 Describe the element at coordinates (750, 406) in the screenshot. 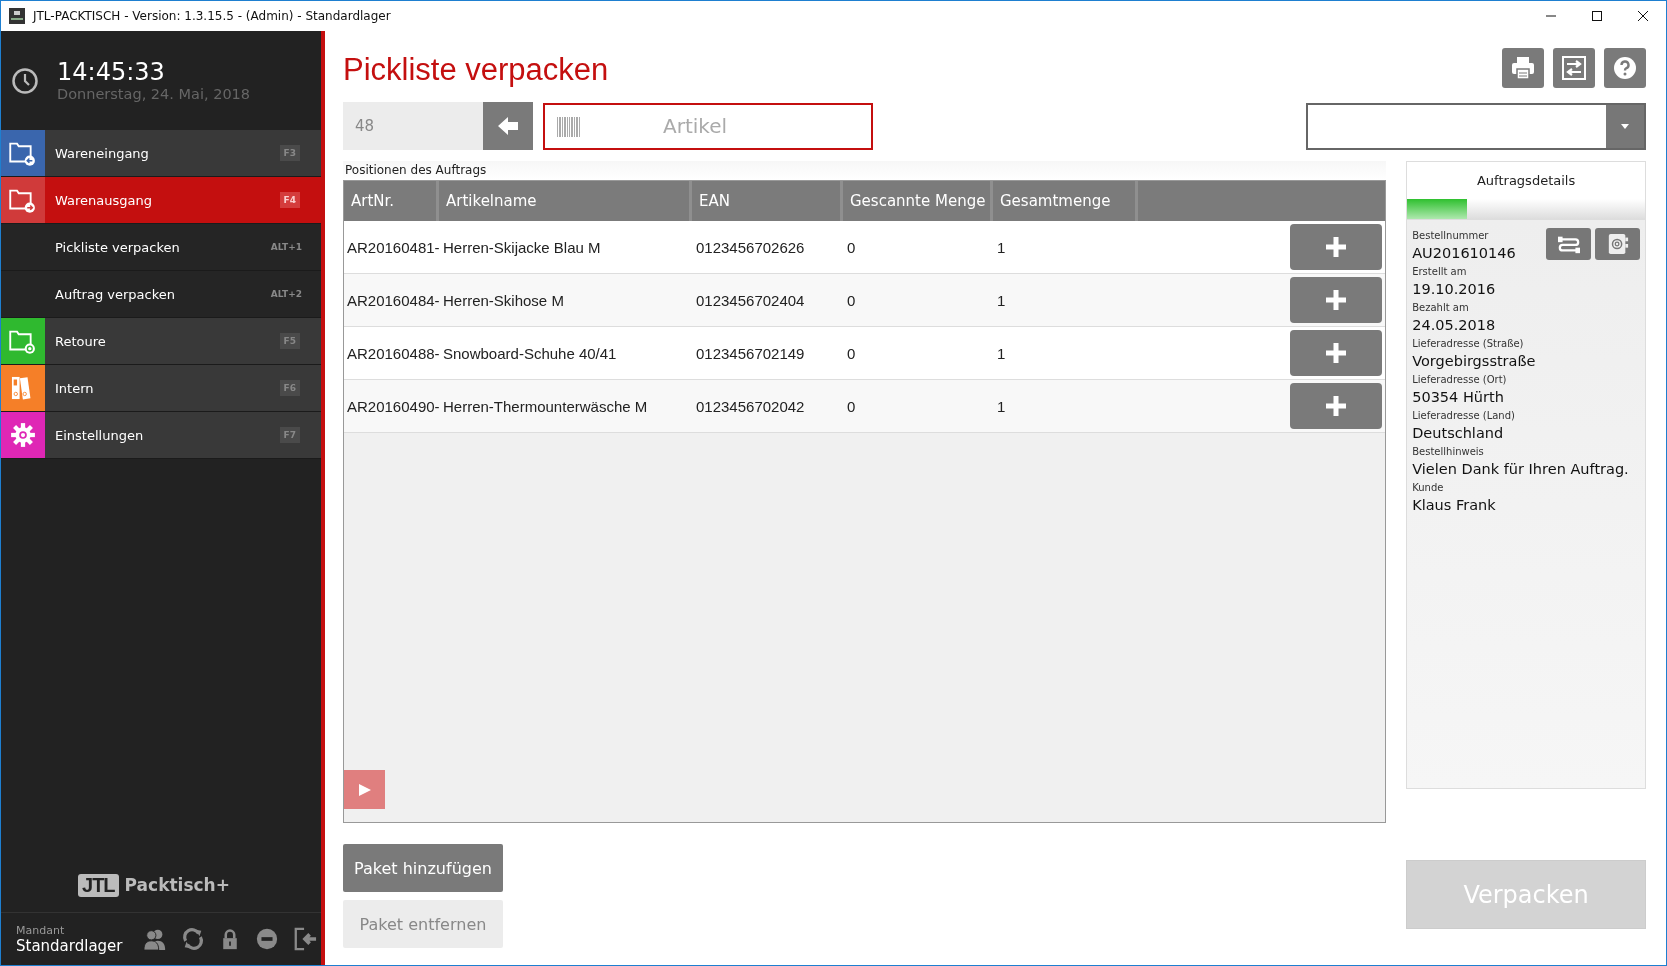

I see `table-cell-text: 0123456702042` at that location.